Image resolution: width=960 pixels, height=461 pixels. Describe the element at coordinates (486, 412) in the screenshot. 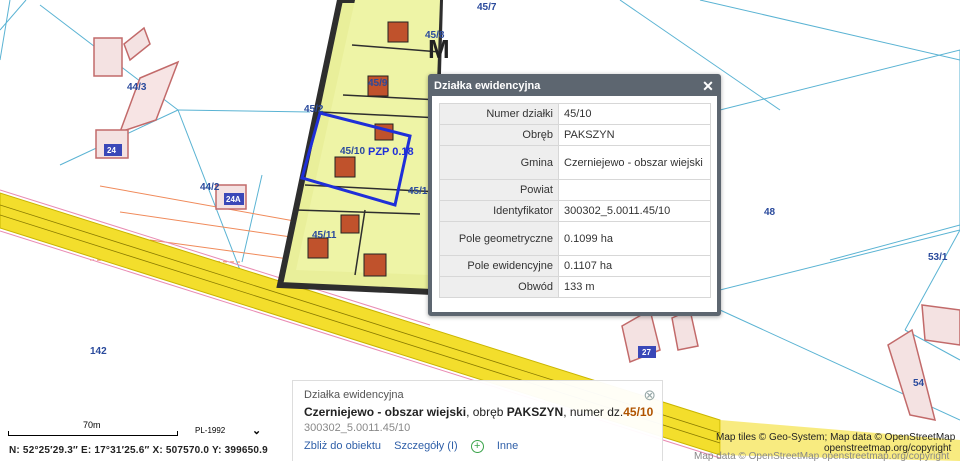

I see `summary-separator: , obręb` at that location.